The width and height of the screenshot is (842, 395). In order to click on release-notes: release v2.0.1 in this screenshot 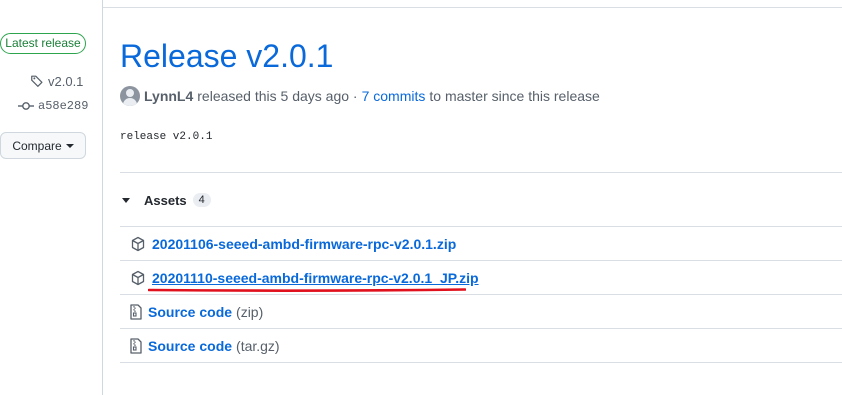, I will do `click(166, 137)`.